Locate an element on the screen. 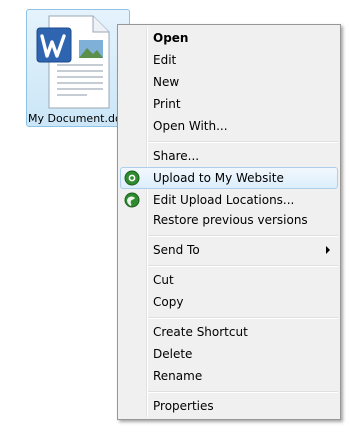 The height and width of the screenshot is (440, 350). menu-item-upload-to-my-website: Upload to My Website is located at coordinates (229, 178).